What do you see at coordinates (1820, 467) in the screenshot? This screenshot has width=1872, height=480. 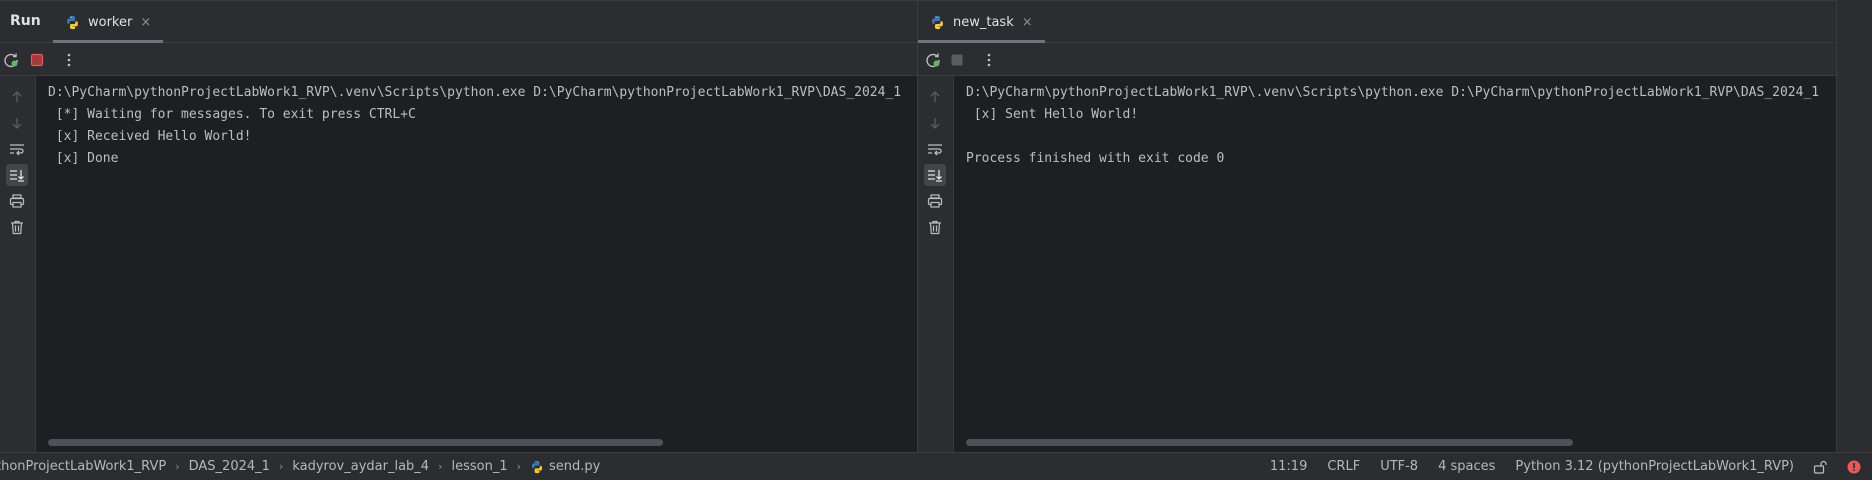 I see `unlock-icon` at bounding box center [1820, 467].